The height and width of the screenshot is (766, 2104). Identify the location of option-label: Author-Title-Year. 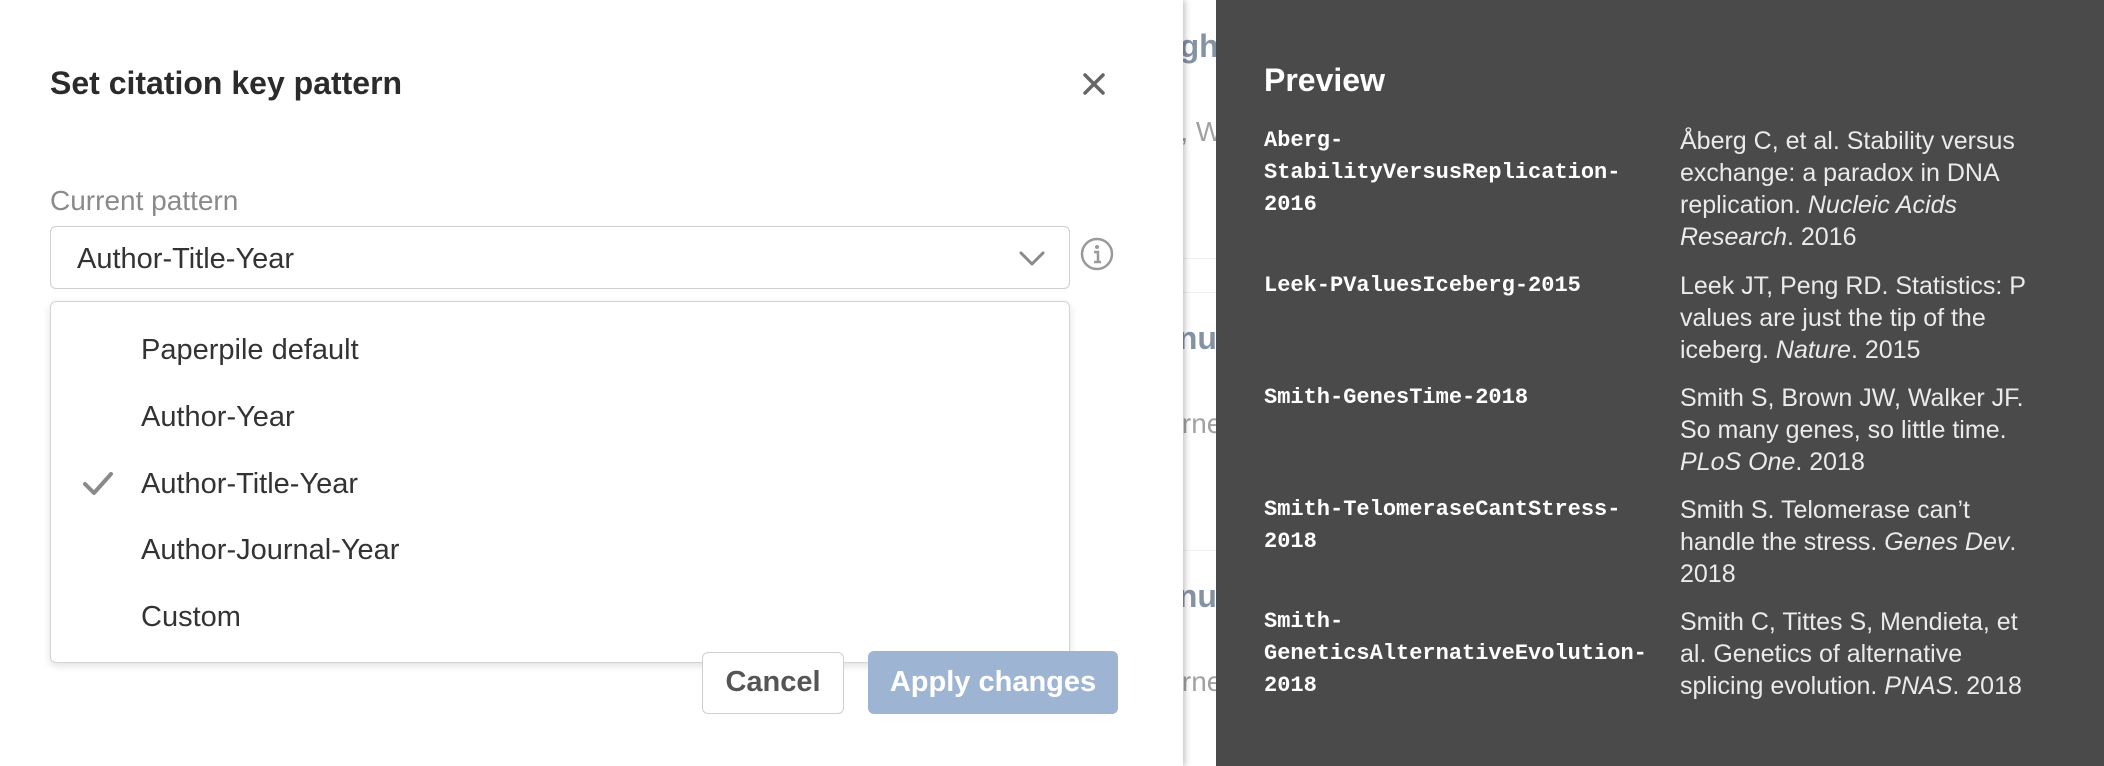
(250, 484).